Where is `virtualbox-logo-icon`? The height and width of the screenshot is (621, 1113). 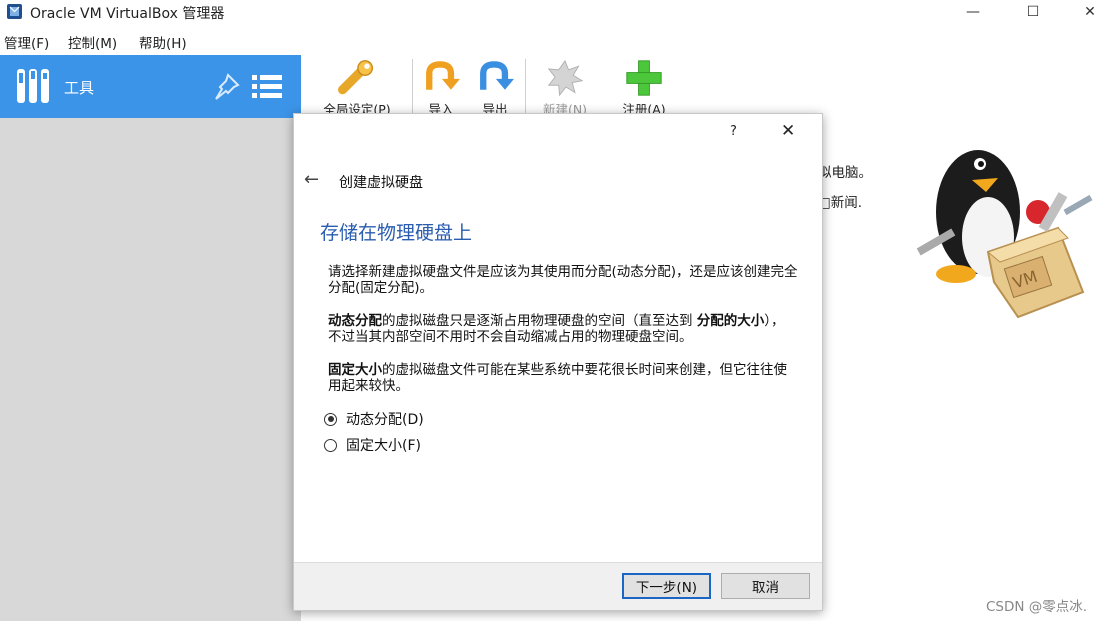 virtualbox-logo-icon is located at coordinates (14, 11).